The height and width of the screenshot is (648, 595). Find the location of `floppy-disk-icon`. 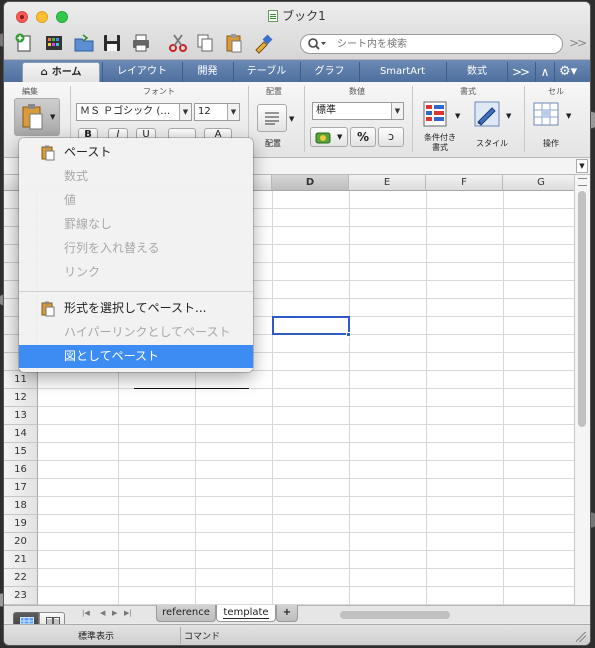

floppy-disk-icon is located at coordinates (112, 43).